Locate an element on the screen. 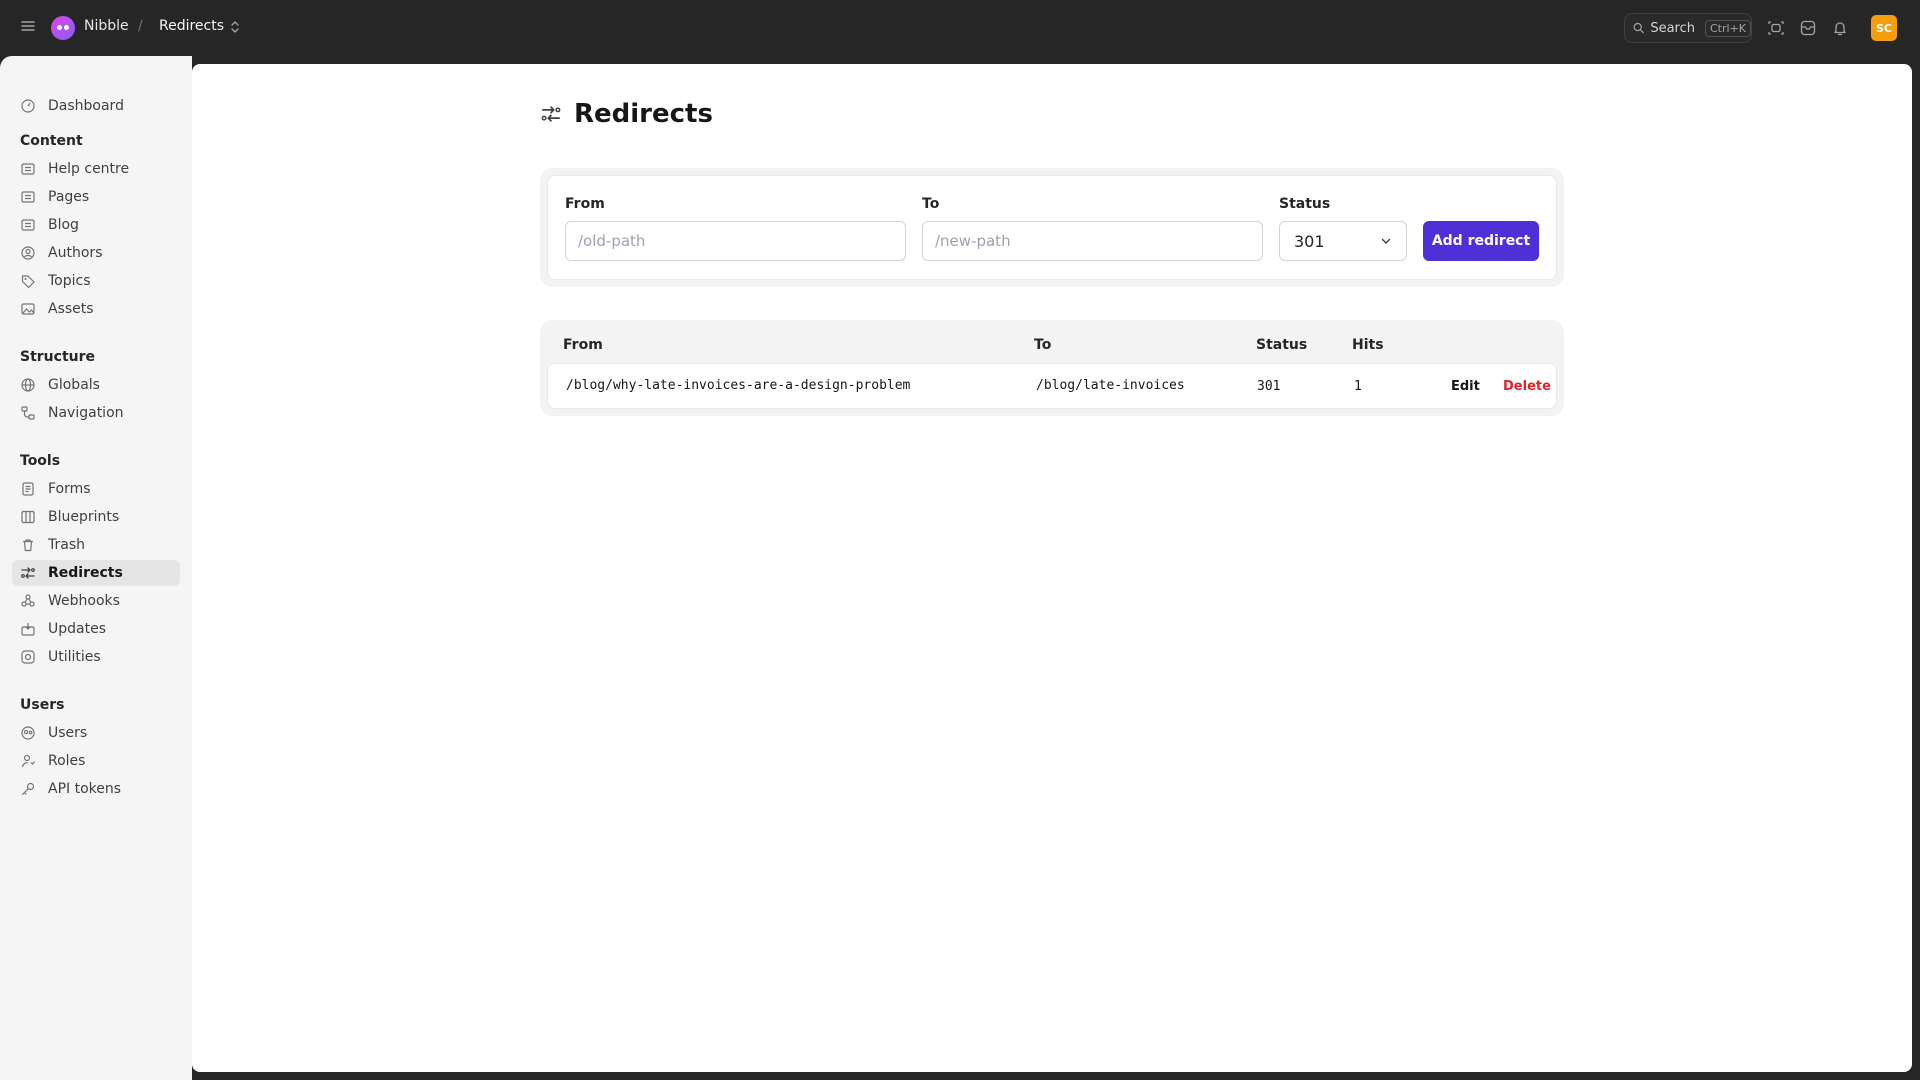 Image resolution: width=1920 pixels, height=1080 pixels. sidebar-item-label: Webhooks is located at coordinates (84, 601).